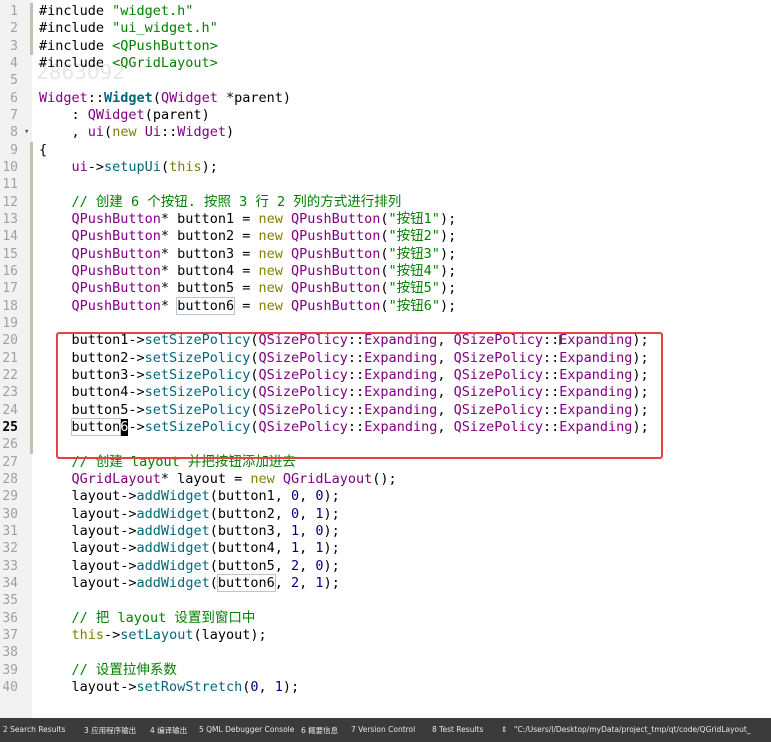 The width and height of the screenshot is (771, 742). Describe the element at coordinates (165, 98) in the screenshot. I see `code-line: Widget::Widget(QWidget *parent)` at that location.